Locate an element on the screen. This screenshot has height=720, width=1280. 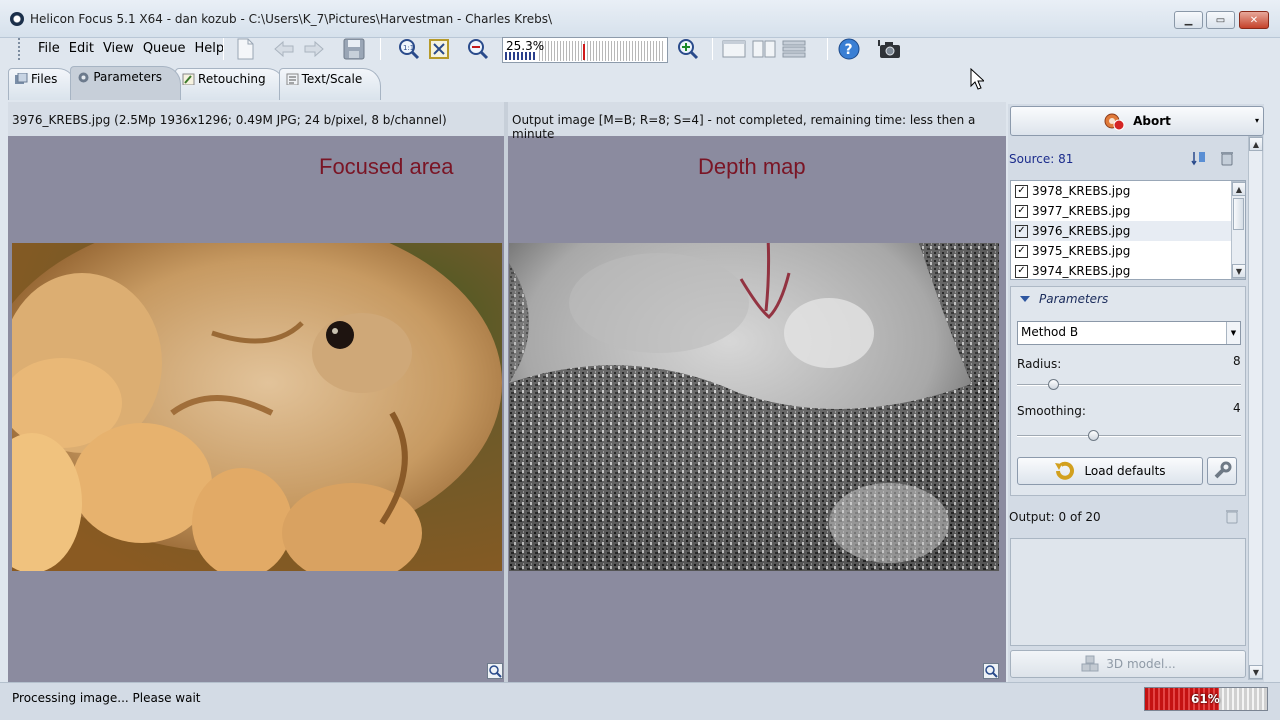
list-item: ✓ 3974_KREBS.jpg is located at coordinates (1128, 270).